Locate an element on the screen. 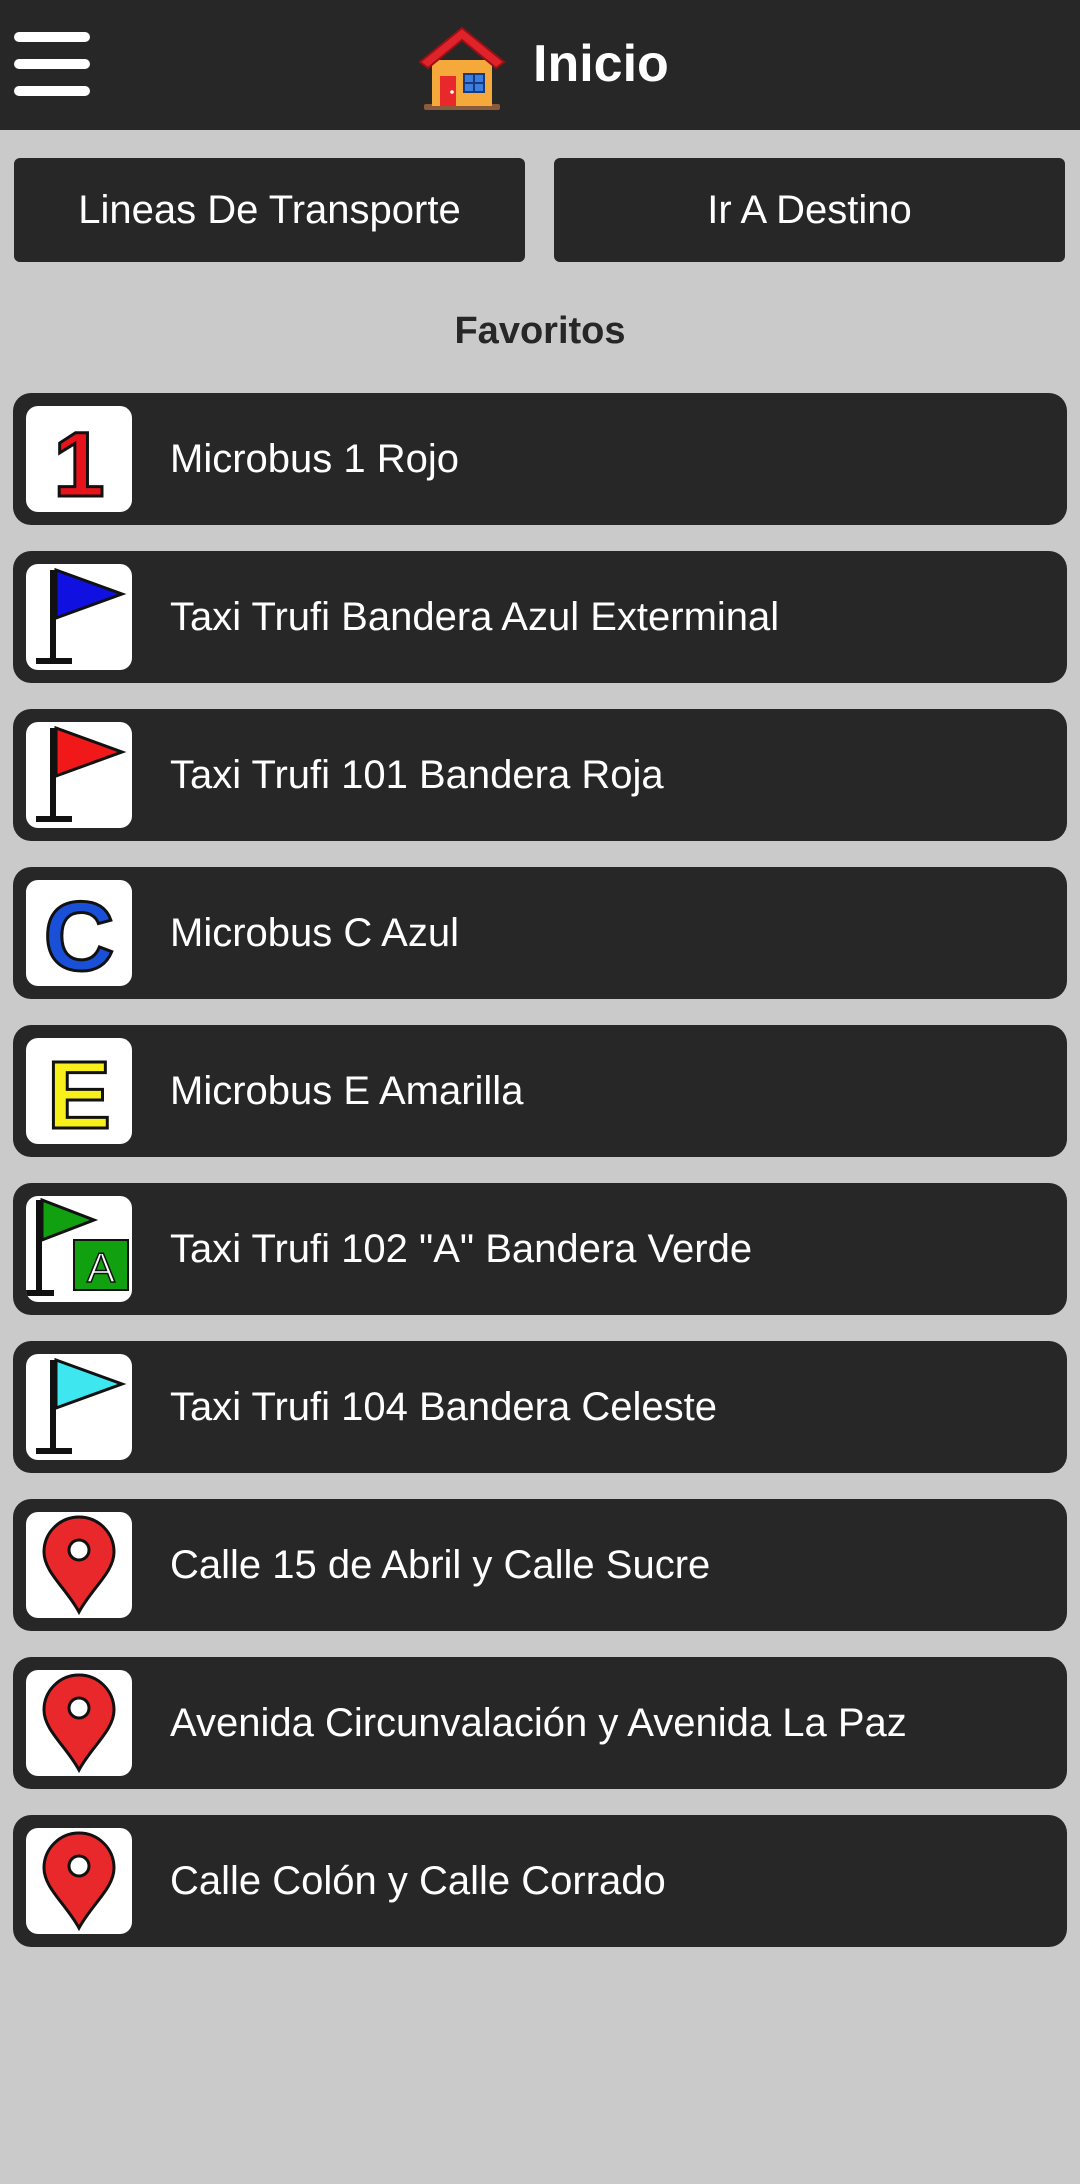 The height and width of the screenshot is (2184, 1080). list-item-label: Avenida Circunvalación y Avenida La Paz is located at coordinates (538, 1723).